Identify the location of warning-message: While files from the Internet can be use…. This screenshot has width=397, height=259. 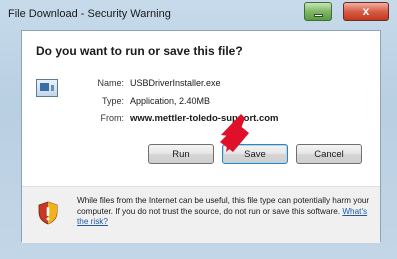
(223, 206).